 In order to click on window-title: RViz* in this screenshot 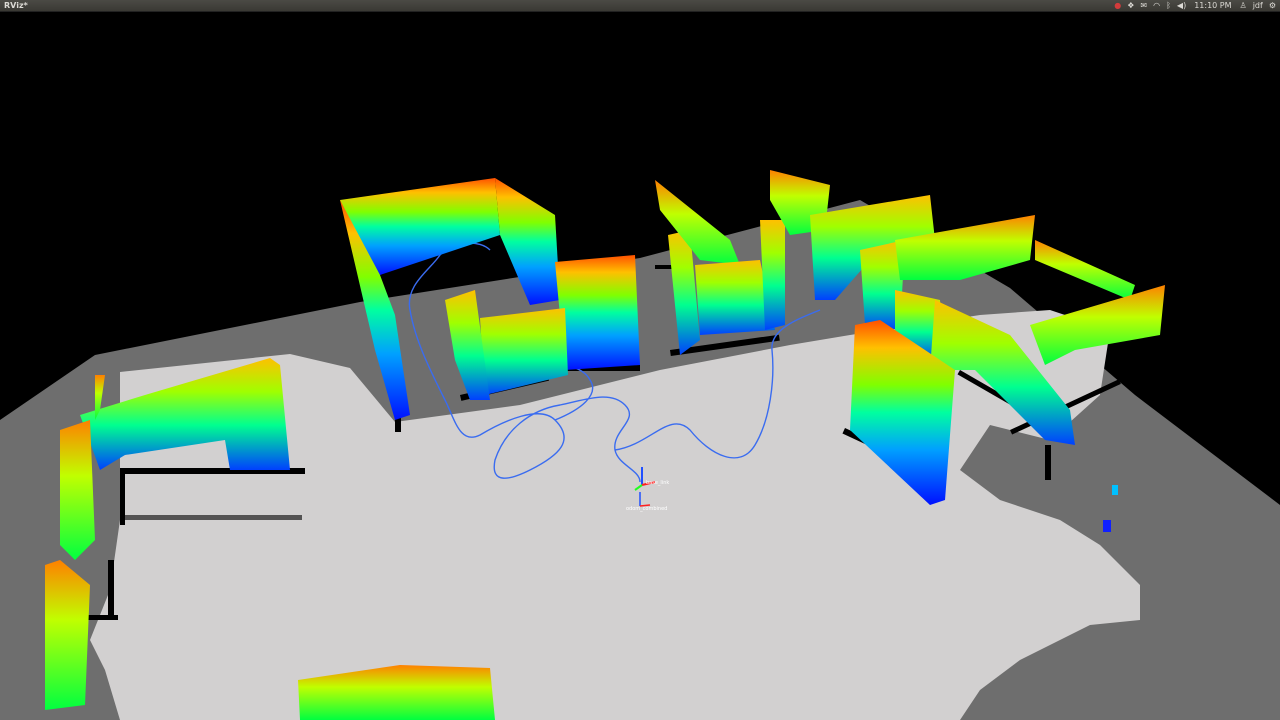, I will do `click(16, 5)`.